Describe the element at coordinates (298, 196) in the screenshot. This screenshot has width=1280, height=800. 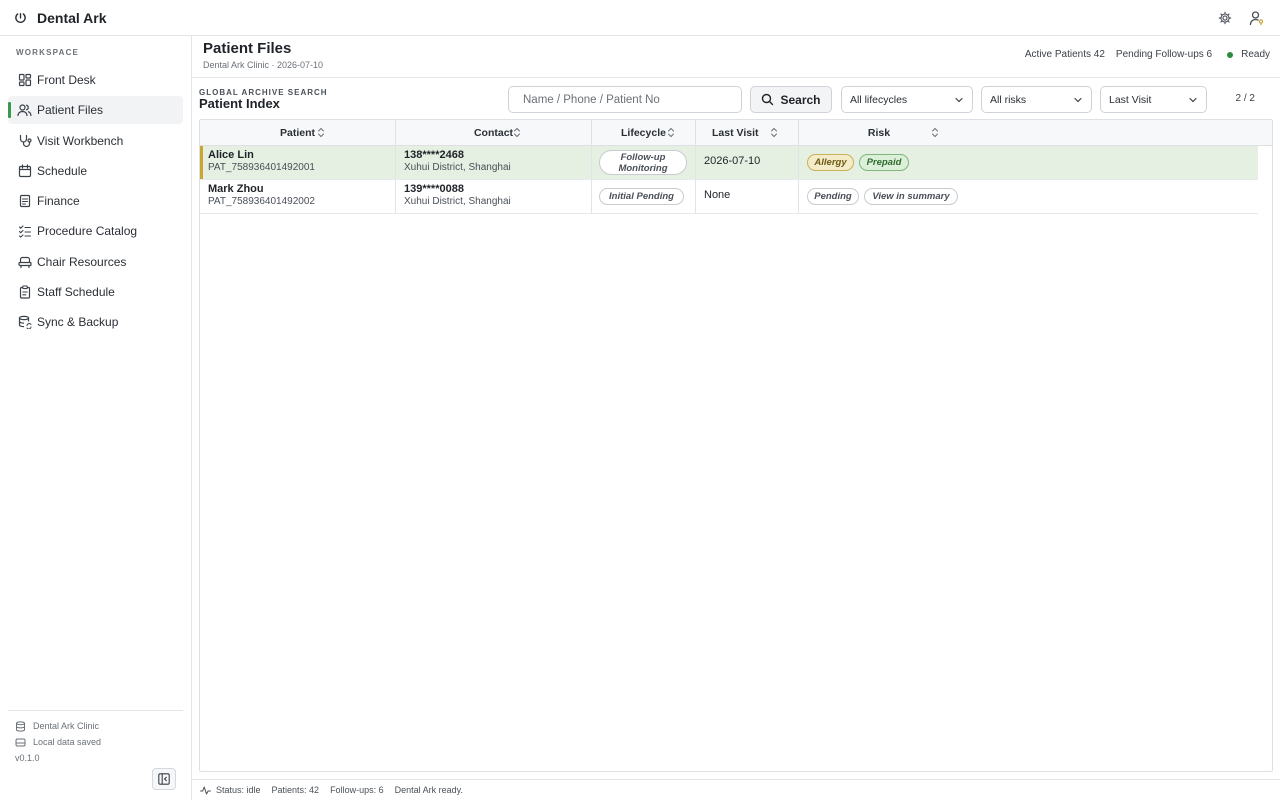
I see `patient-cell: Mark Zhou PAT_758936401492002` at that location.